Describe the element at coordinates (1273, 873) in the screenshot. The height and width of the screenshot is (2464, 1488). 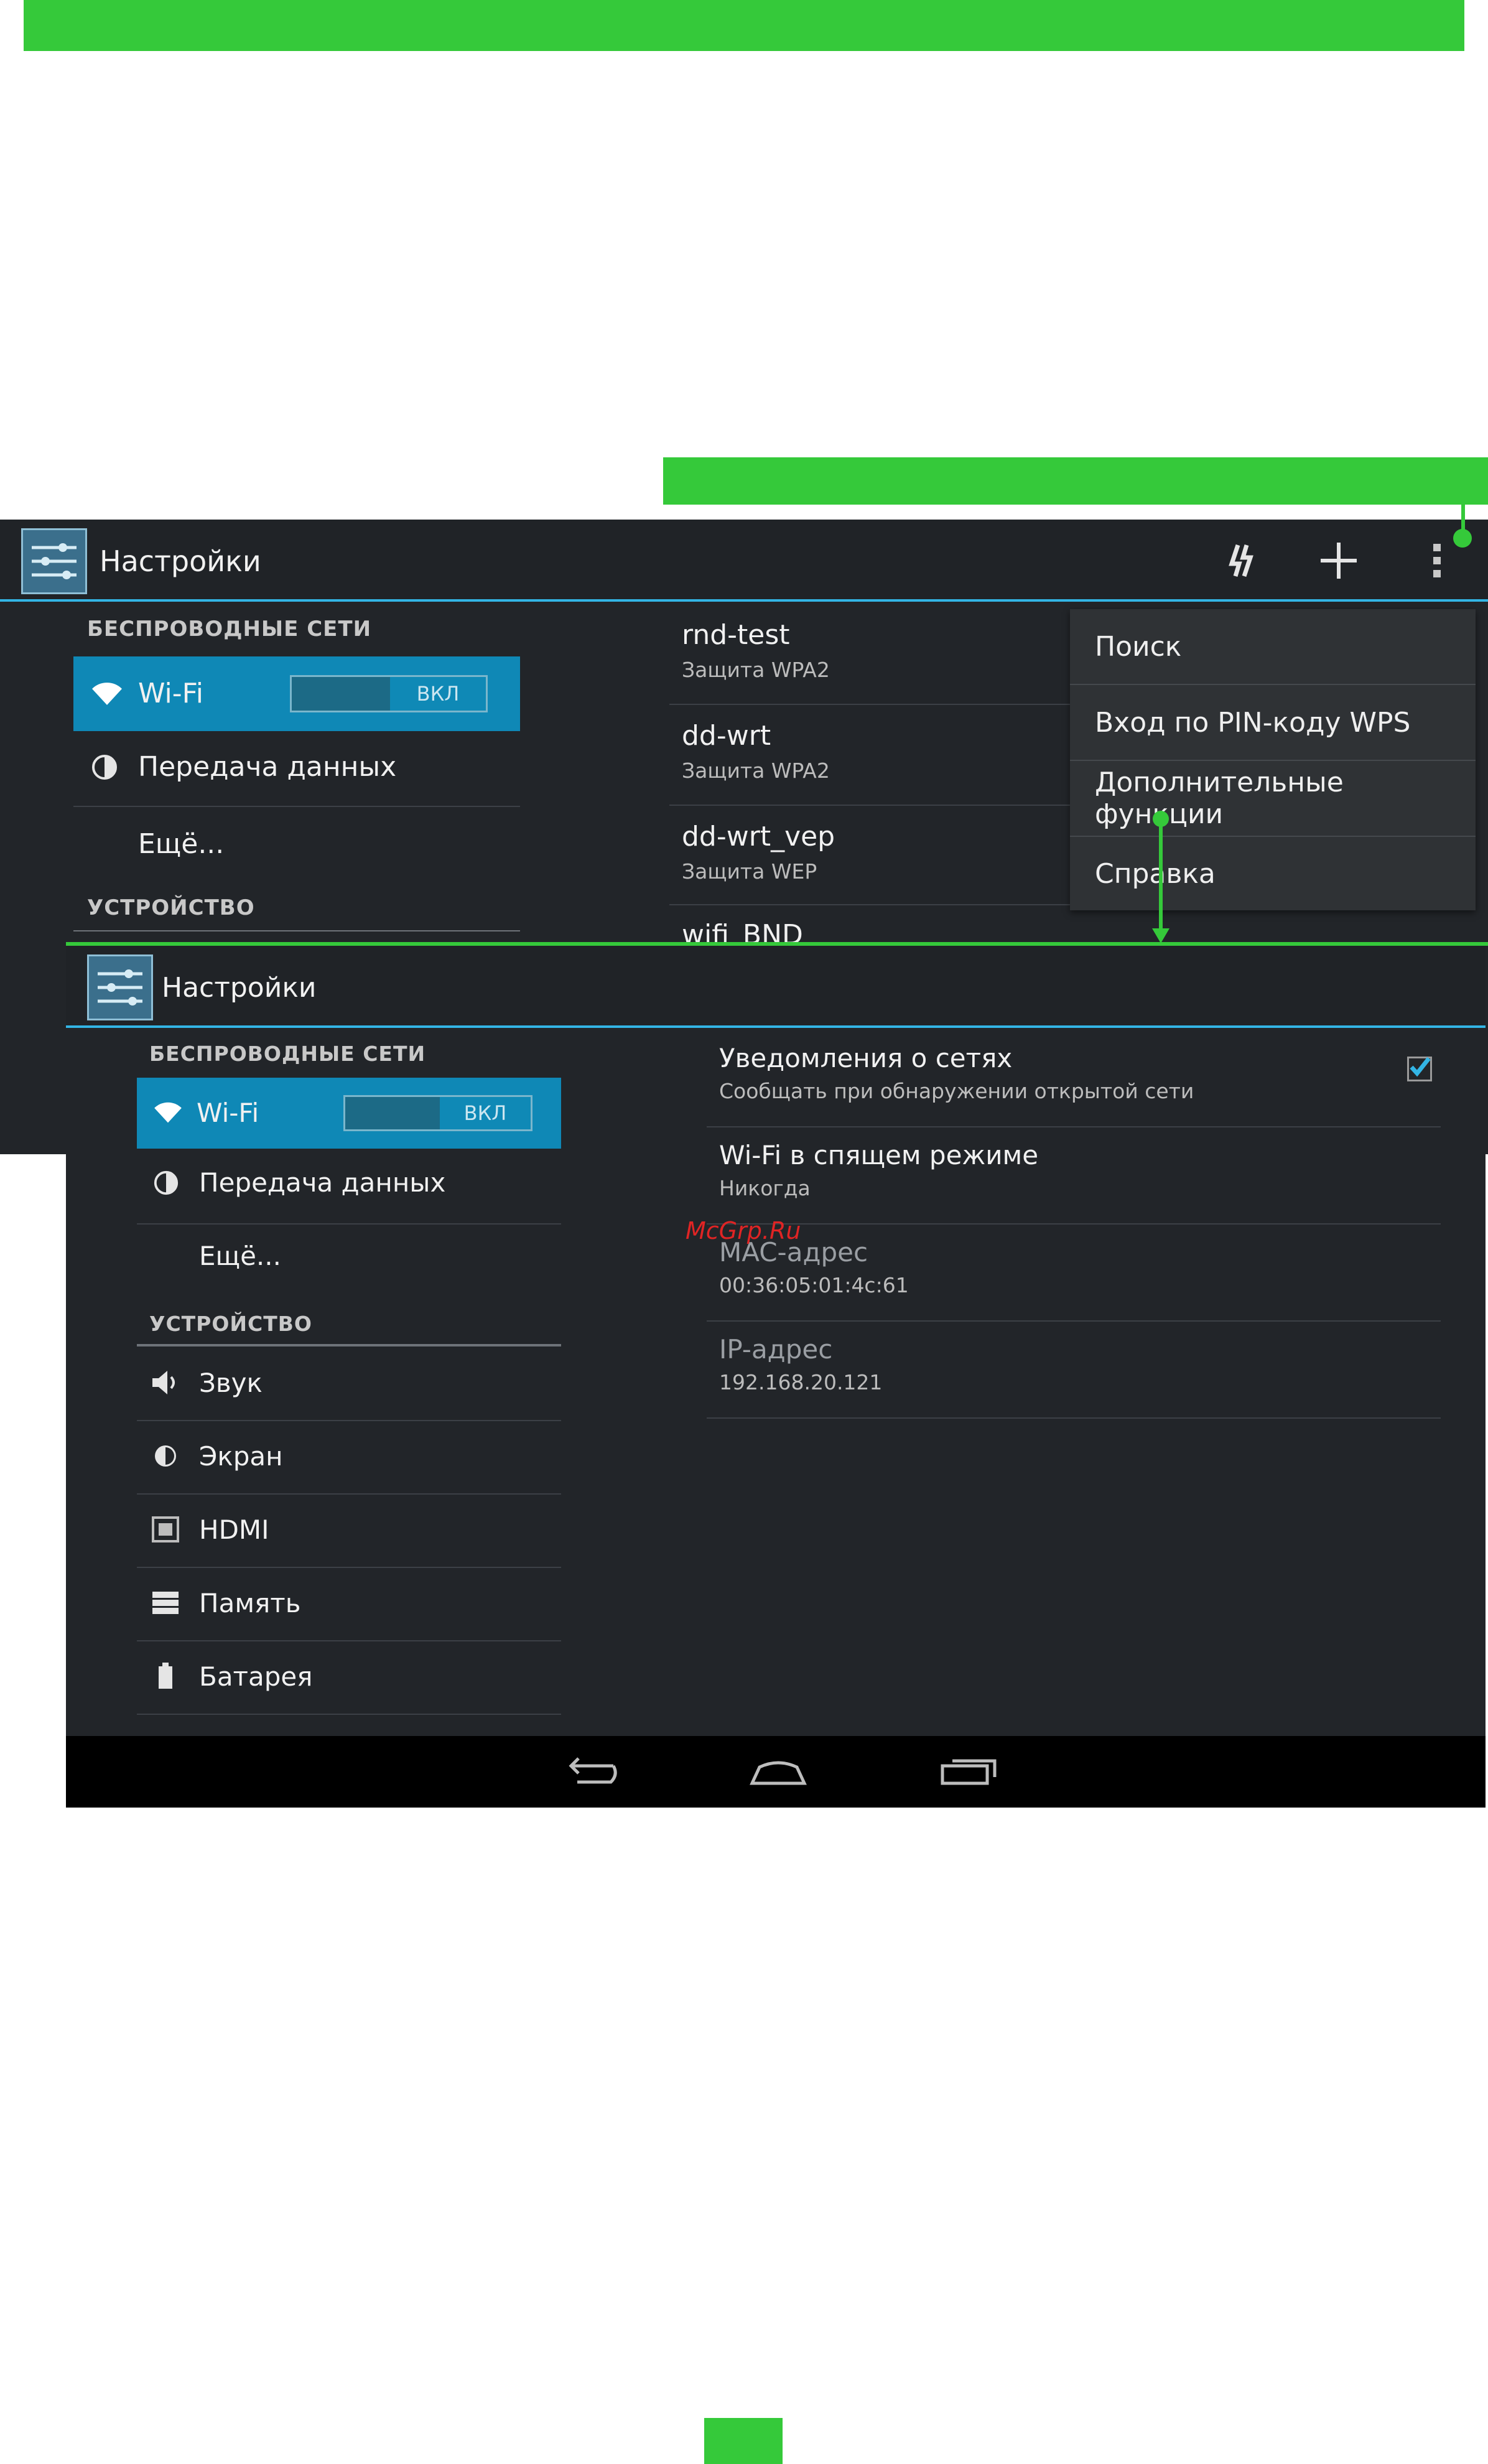
I see `menu-item-help: Справка` at that location.